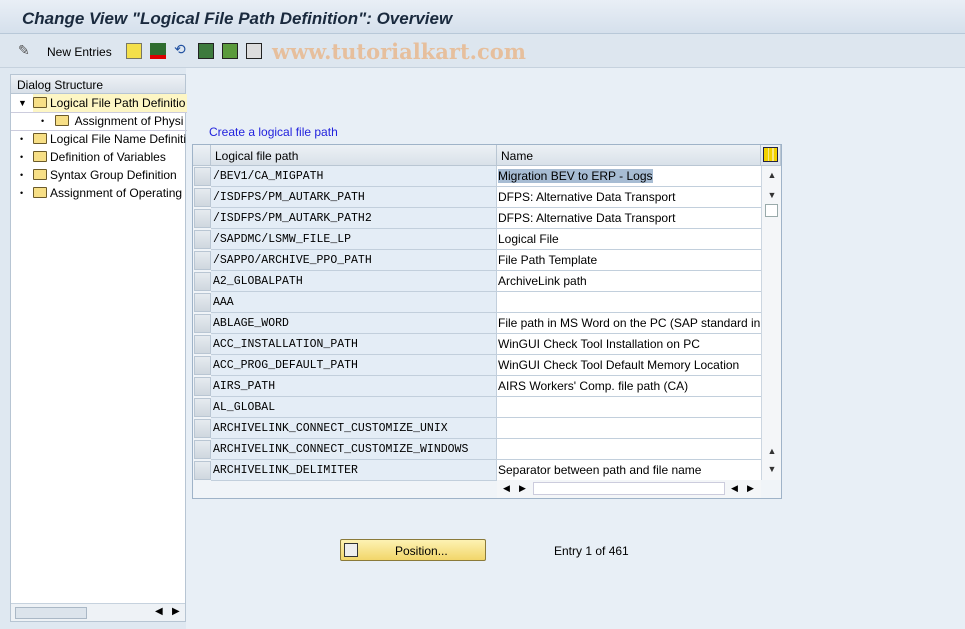 Image resolution: width=965 pixels, height=629 pixels. What do you see at coordinates (110, 193) in the screenshot?
I see `tree-item-operating-system: Assignment of Operating` at bounding box center [110, 193].